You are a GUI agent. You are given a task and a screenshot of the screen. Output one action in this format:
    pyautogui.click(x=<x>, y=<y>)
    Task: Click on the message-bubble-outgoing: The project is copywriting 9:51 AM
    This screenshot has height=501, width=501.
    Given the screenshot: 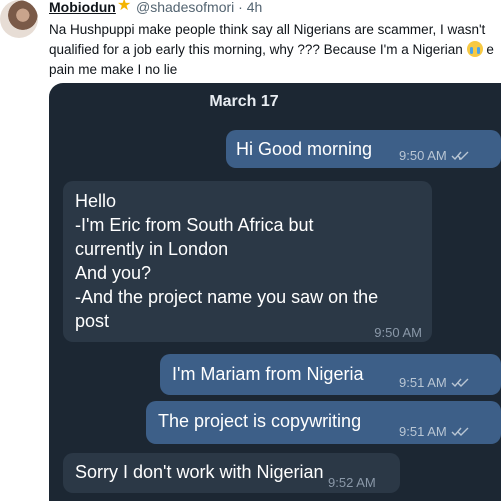 What is the action you would take?
    pyautogui.click(x=323, y=422)
    